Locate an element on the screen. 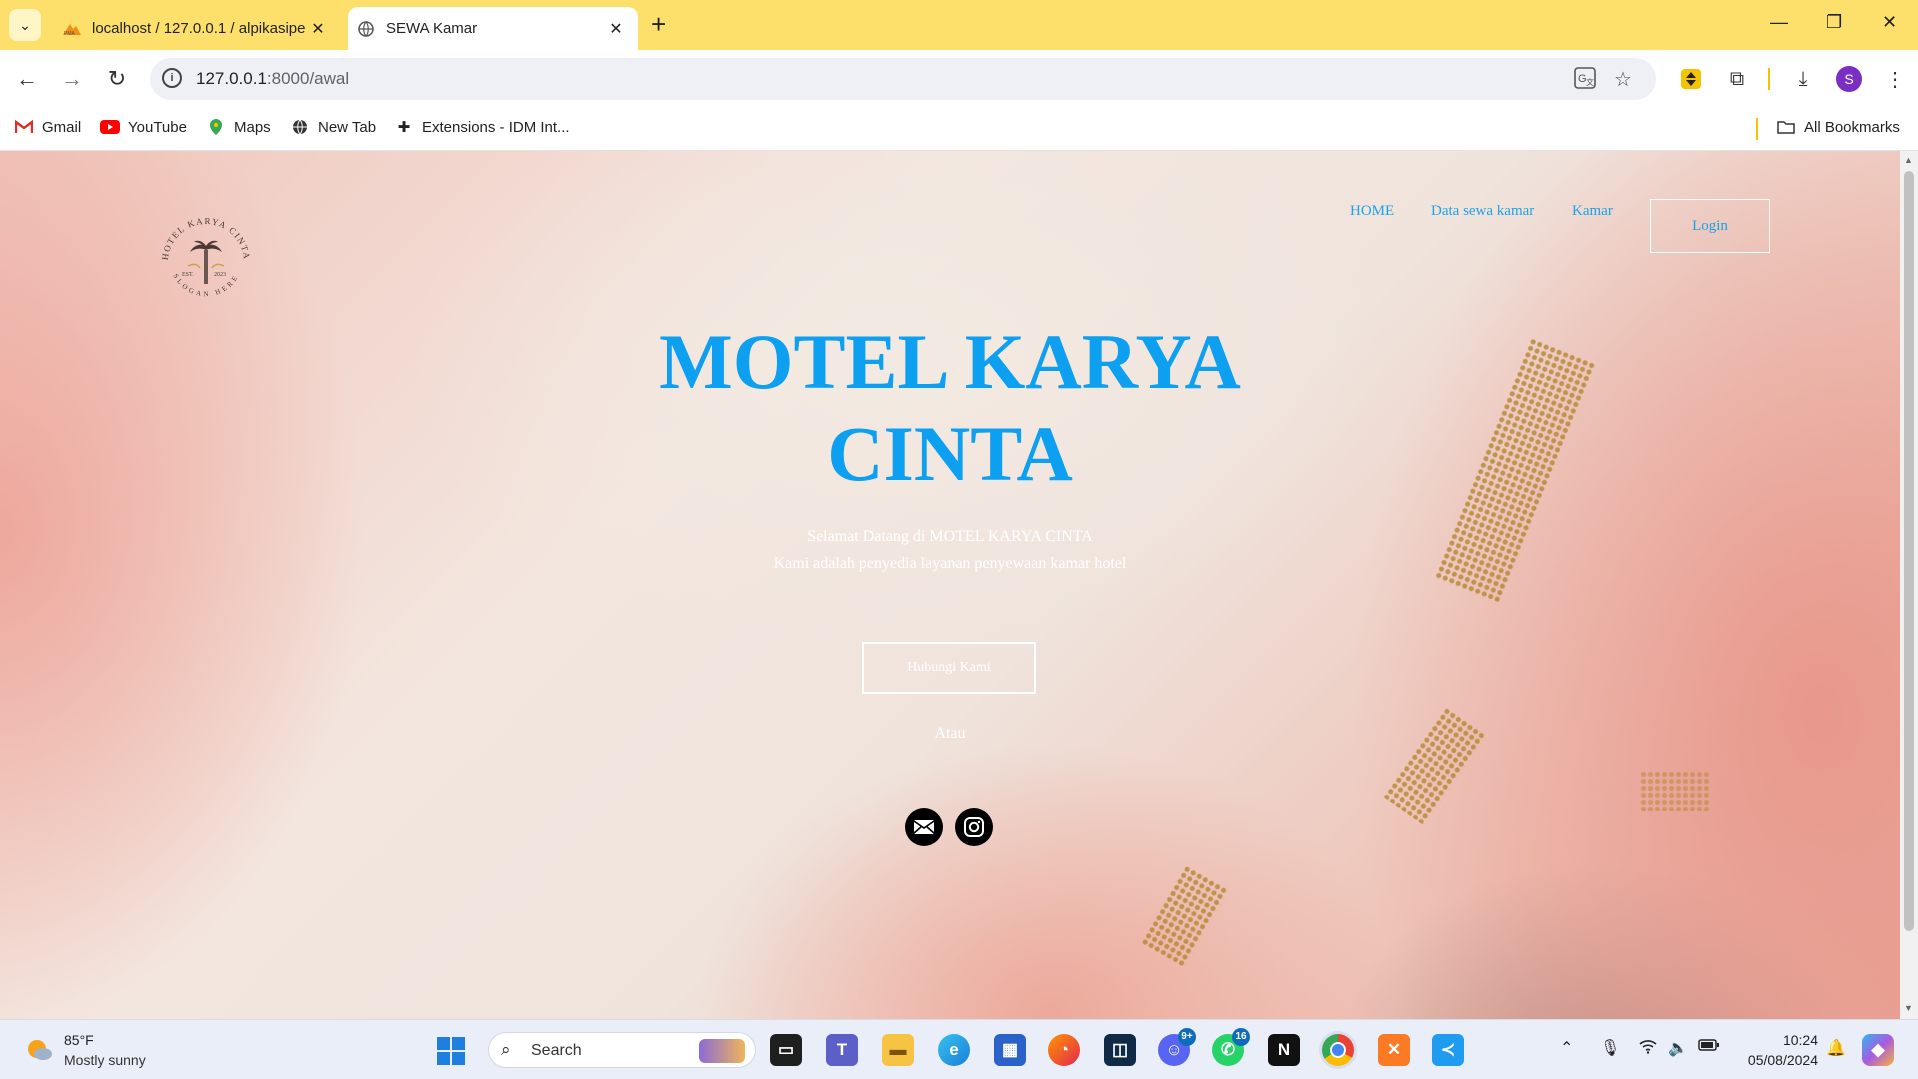  site-info-icon: i is located at coordinates (172, 78).